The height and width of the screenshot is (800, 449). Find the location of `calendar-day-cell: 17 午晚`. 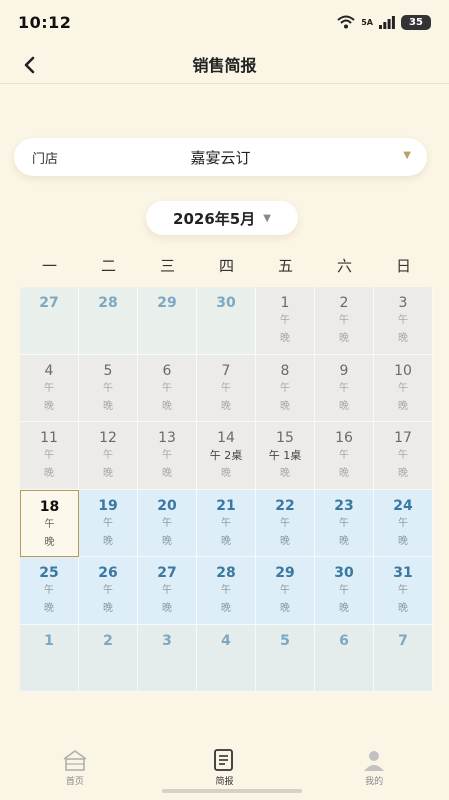

calendar-day-cell: 17 午晚 is located at coordinates (403, 456).